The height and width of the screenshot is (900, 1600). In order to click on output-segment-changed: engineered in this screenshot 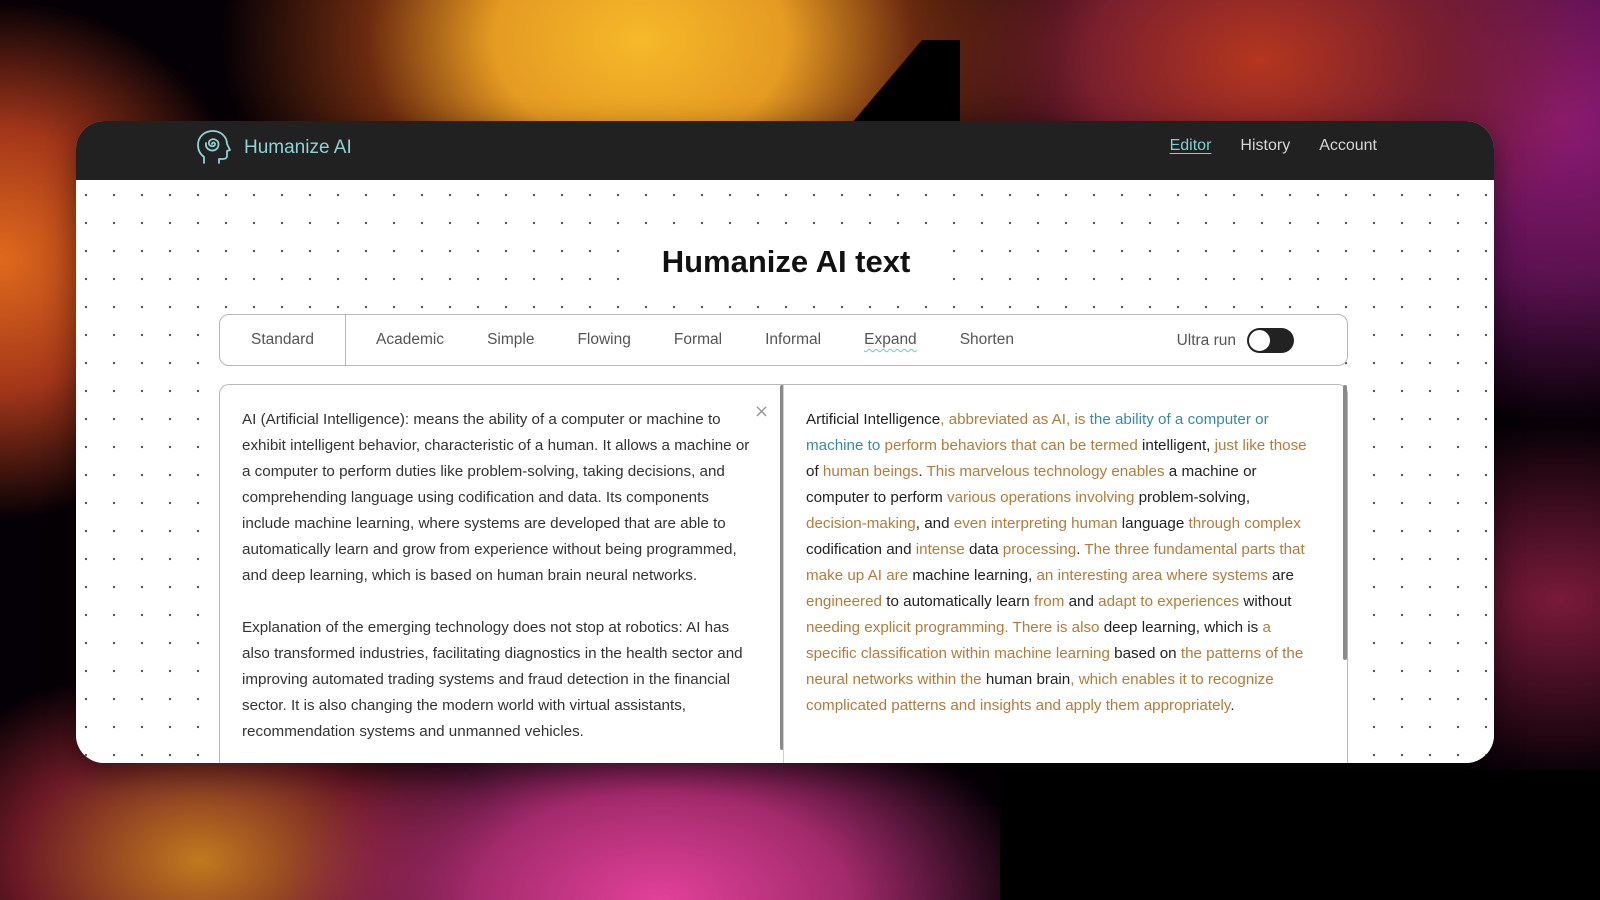, I will do `click(844, 601)`.